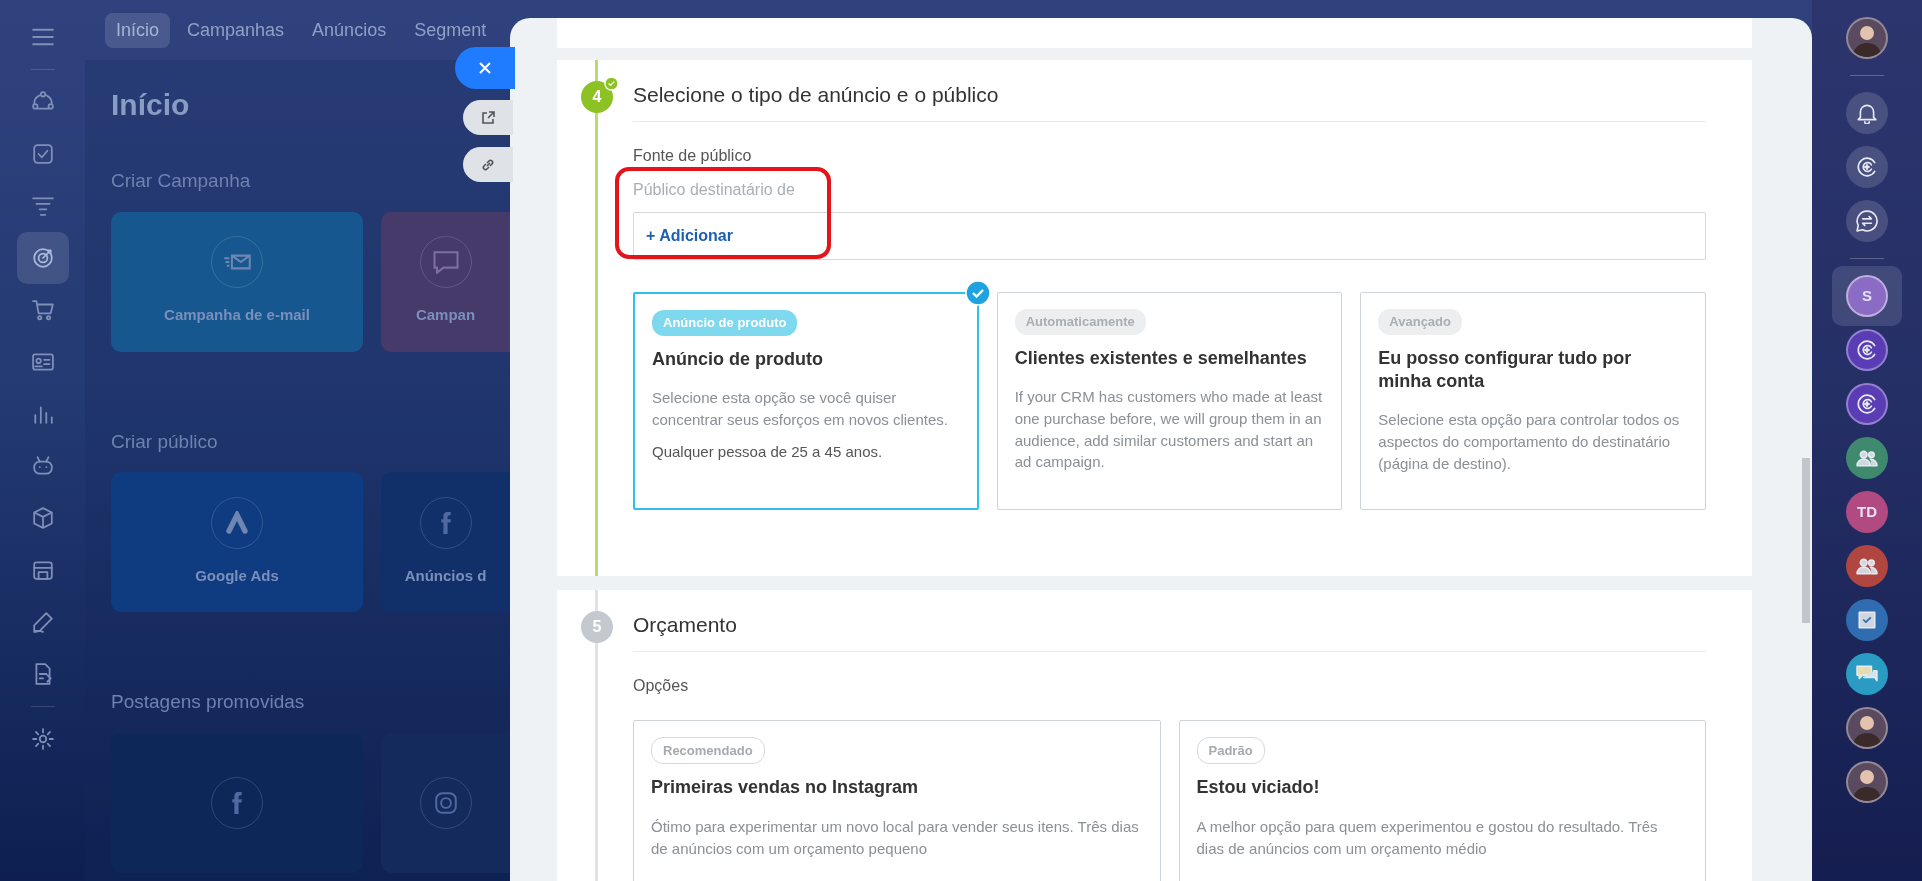 The width and height of the screenshot is (1922, 881). What do you see at coordinates (42, 154) in the screenshot?
I see `checkbox-icon` at bounding box center [42, 154].